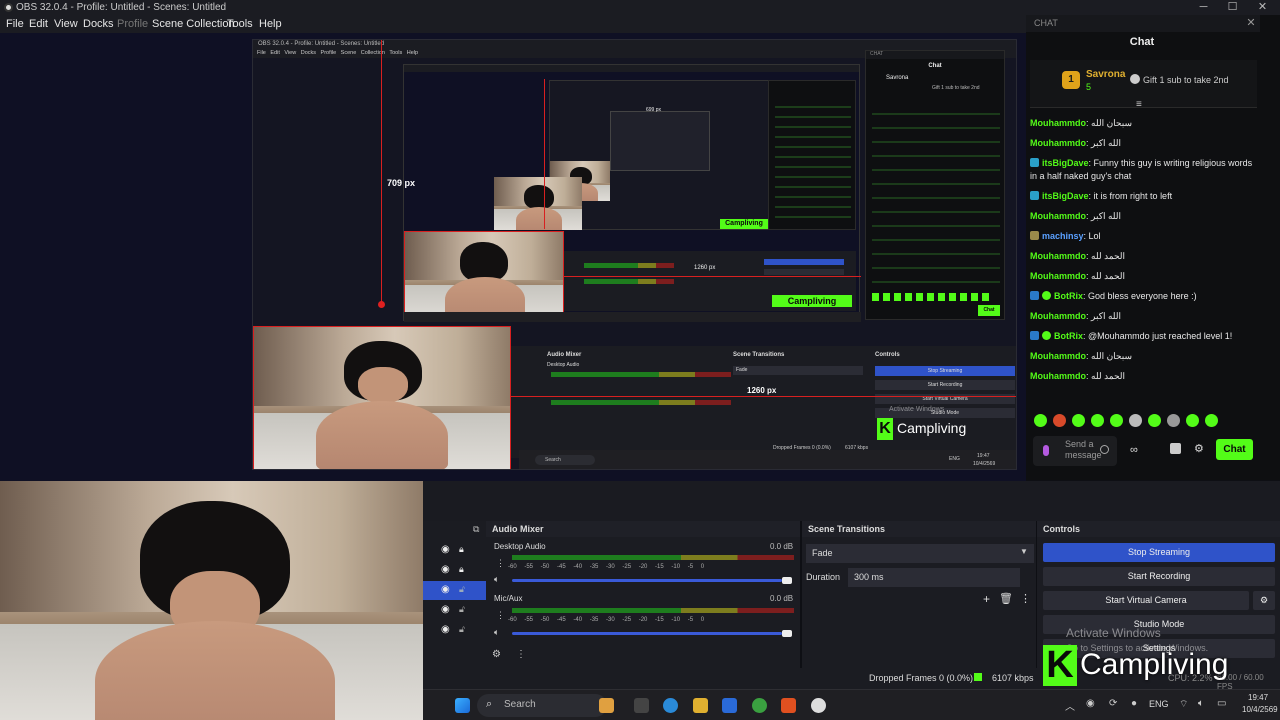  I want to click on collapse-pin-icon: ≡, so click(1139, 104).